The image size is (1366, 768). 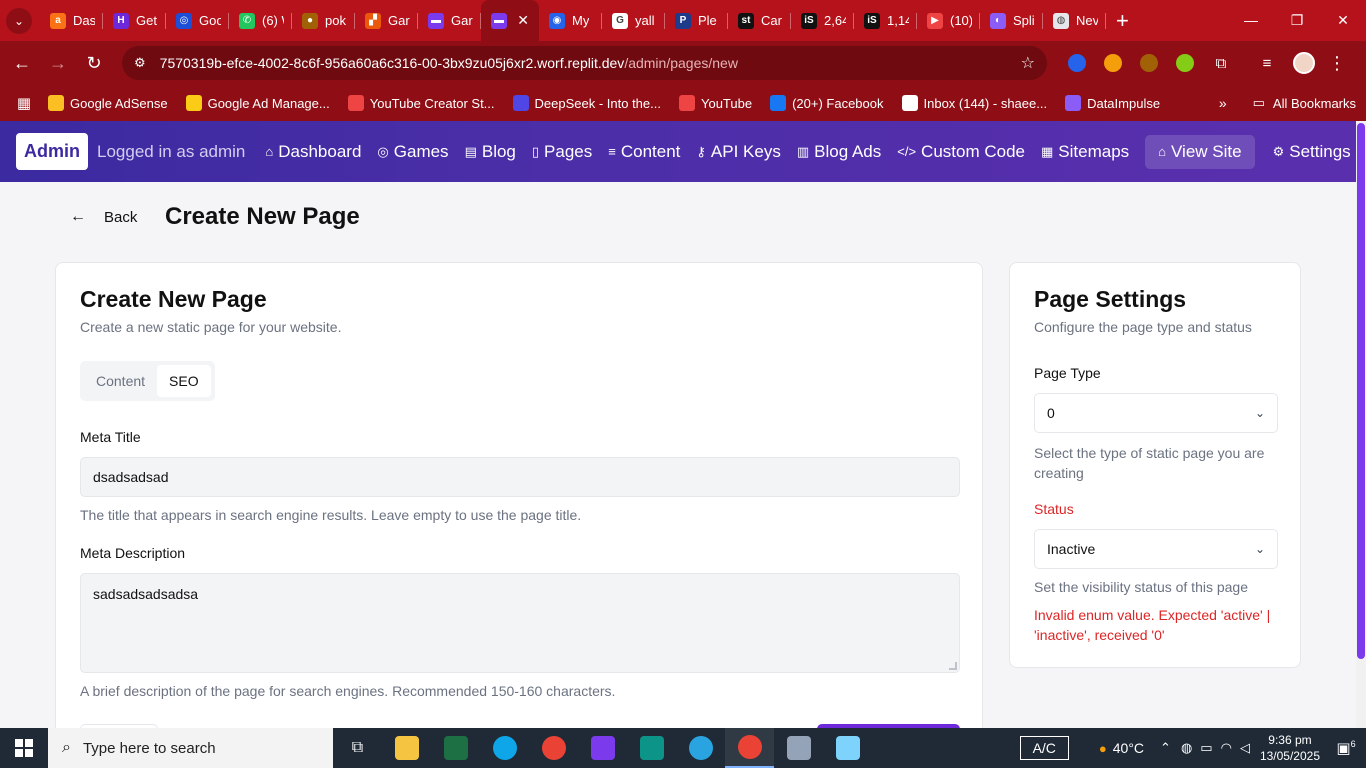 I want to click on restore-icon: ❐, so click(x=1297, y=20).